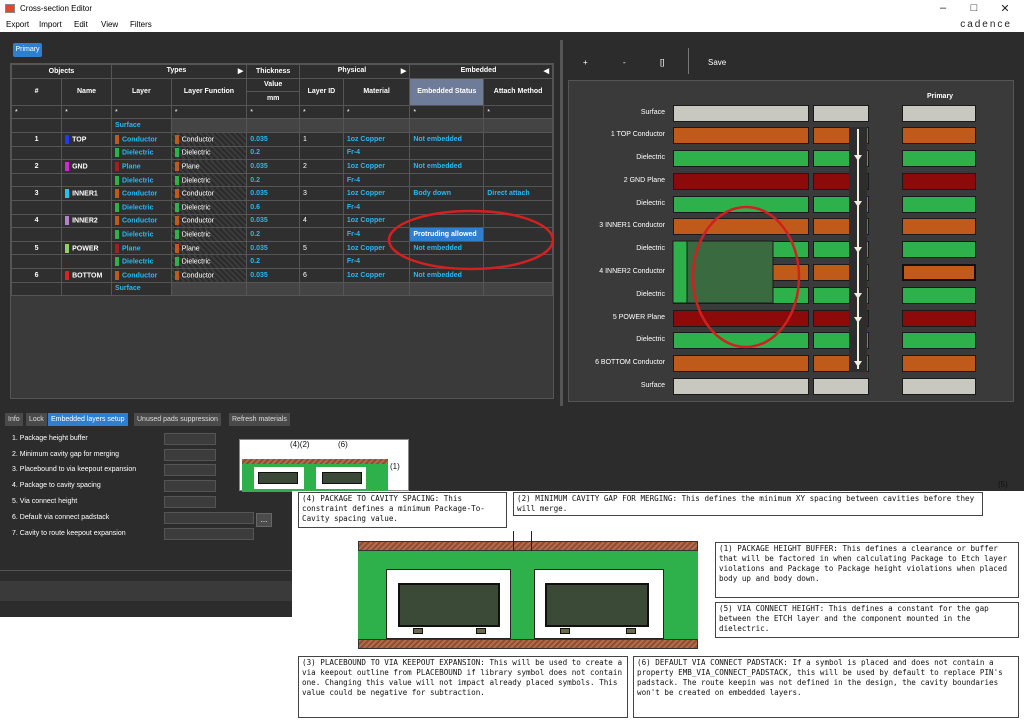  What do you see at coordinates (518, 193) in the screenshot?
I see `row-attach-method-cell: Direct attach` at bounding box center [518, 193].